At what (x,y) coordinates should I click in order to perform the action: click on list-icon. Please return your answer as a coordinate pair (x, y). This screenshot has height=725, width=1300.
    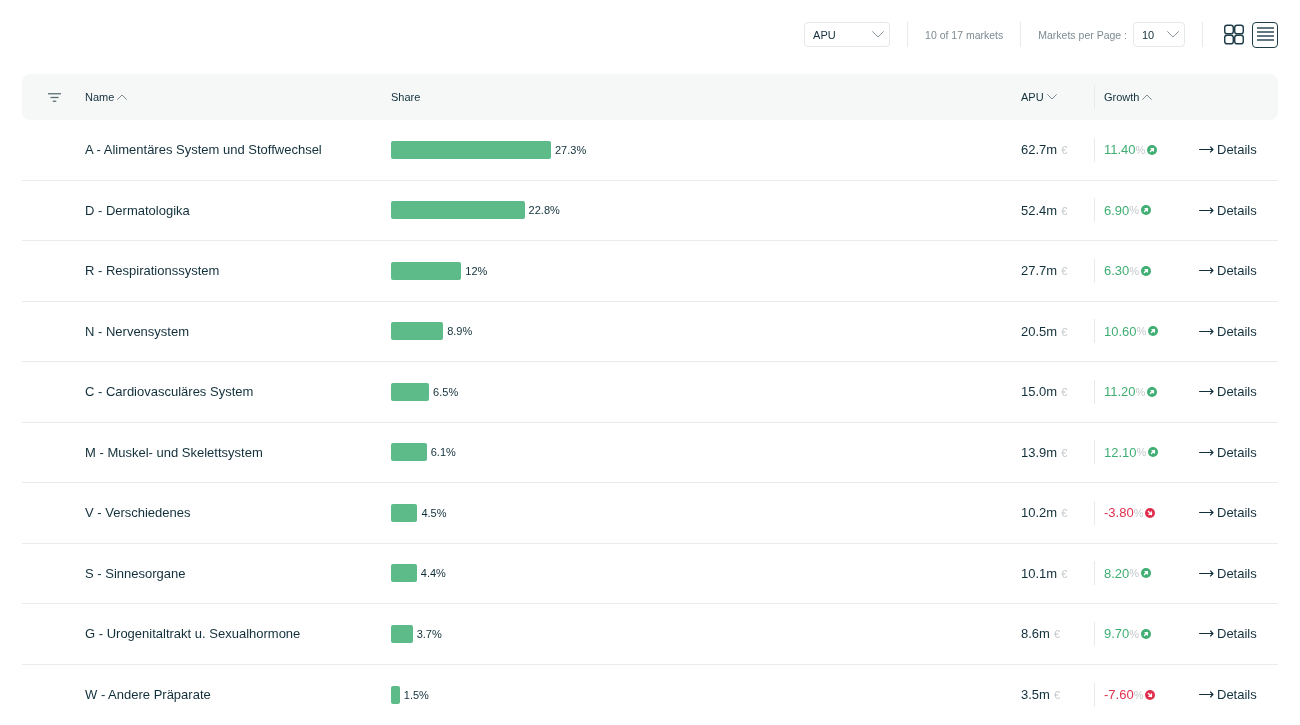
    Looking at the image, I should click on (1265, 34).